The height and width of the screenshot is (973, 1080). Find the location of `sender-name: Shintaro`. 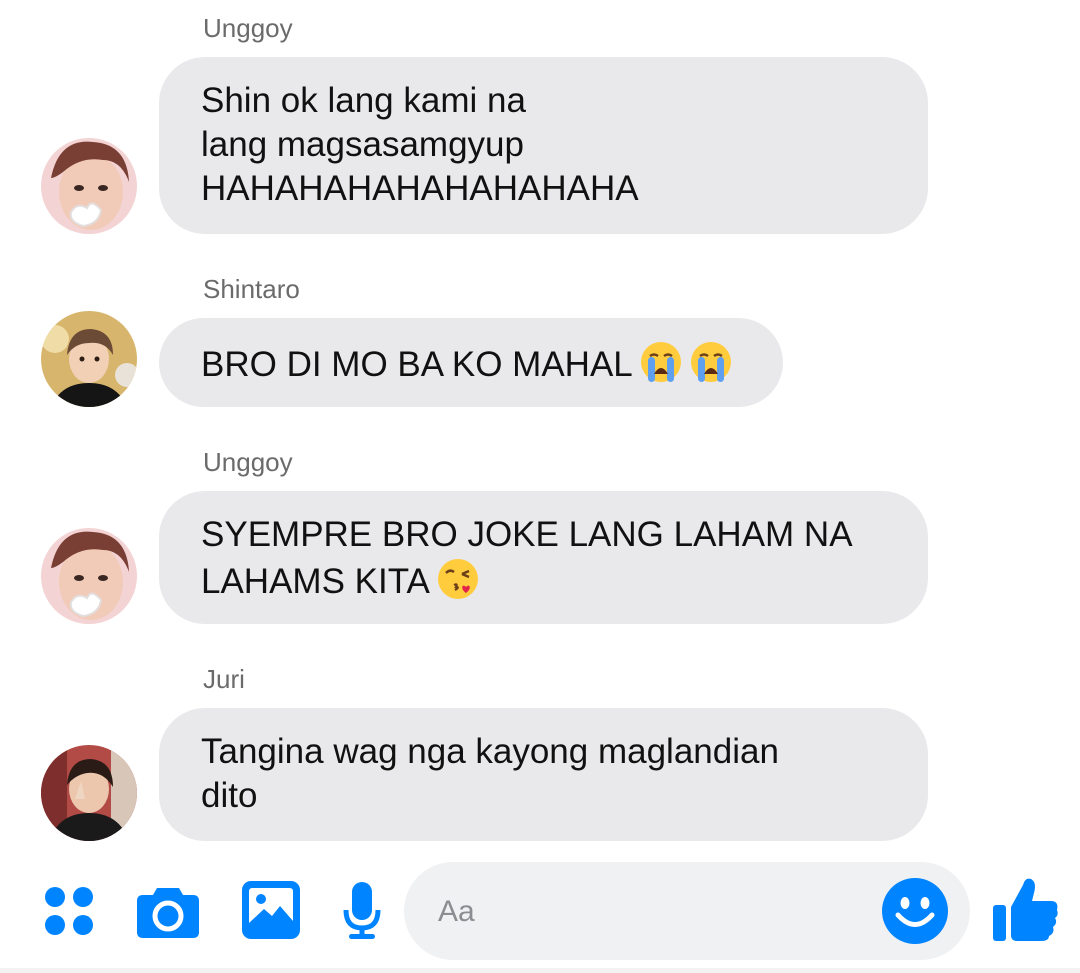

sender-name: Shintaro is located at coordinates (251, 289).